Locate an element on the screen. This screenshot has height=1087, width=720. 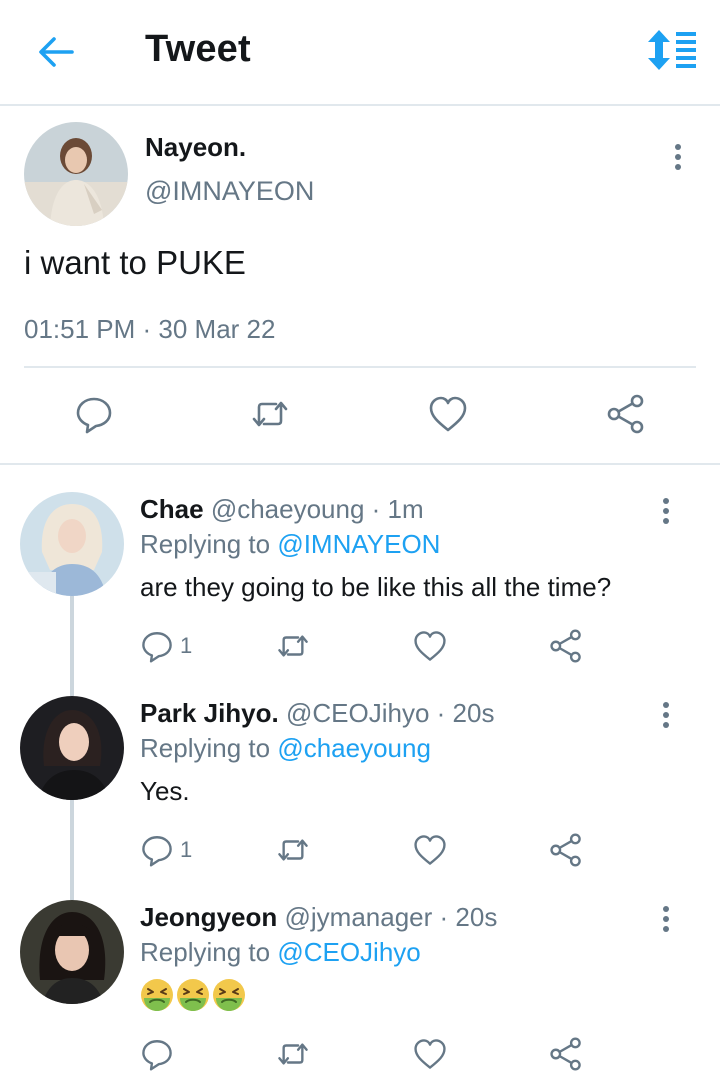
author-handle: @IMNAYEON is located at coordinates (229, 191).